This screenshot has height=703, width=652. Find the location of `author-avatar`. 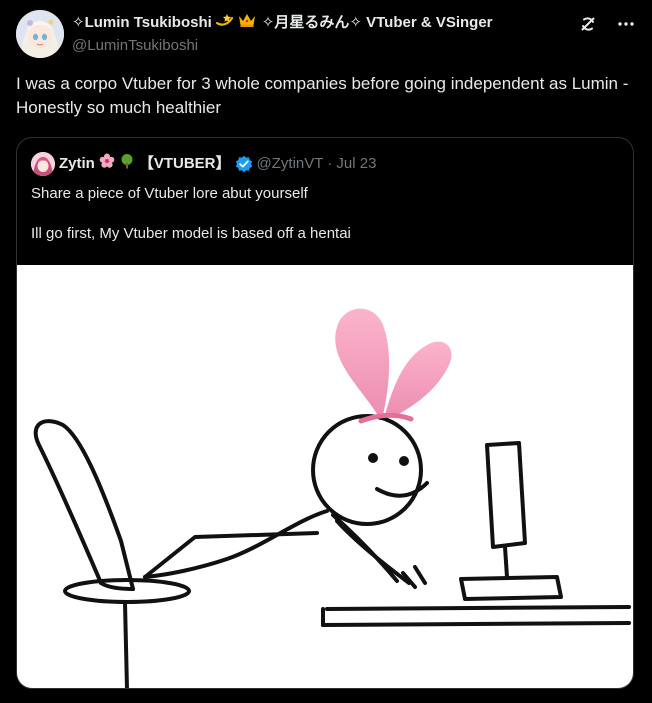

author-avatar is located at coordinates (40, 34).